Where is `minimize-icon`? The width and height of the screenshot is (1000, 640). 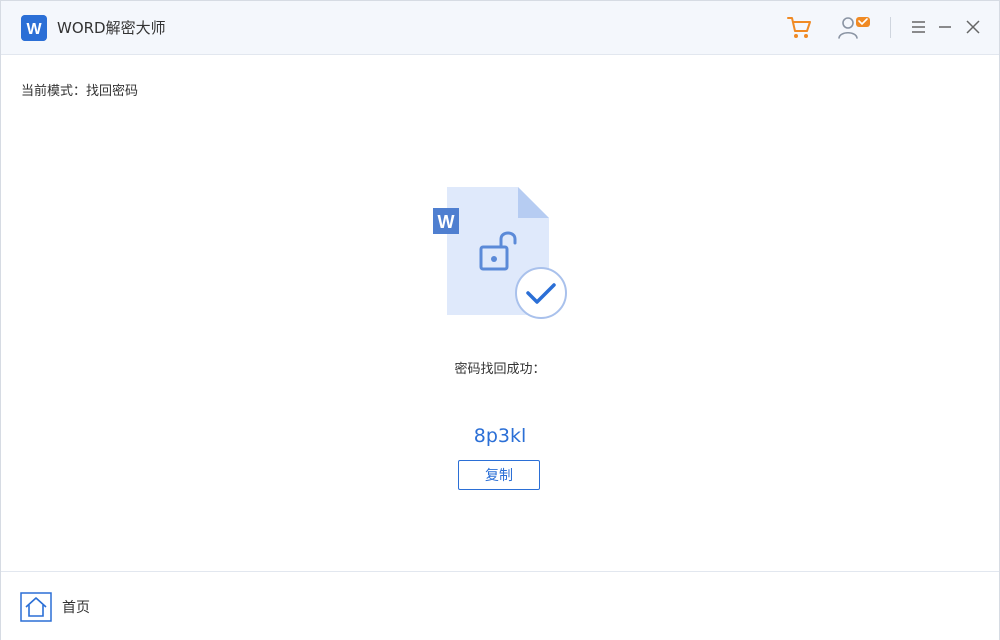
minimize-icon is located at coordinates (945, 27).